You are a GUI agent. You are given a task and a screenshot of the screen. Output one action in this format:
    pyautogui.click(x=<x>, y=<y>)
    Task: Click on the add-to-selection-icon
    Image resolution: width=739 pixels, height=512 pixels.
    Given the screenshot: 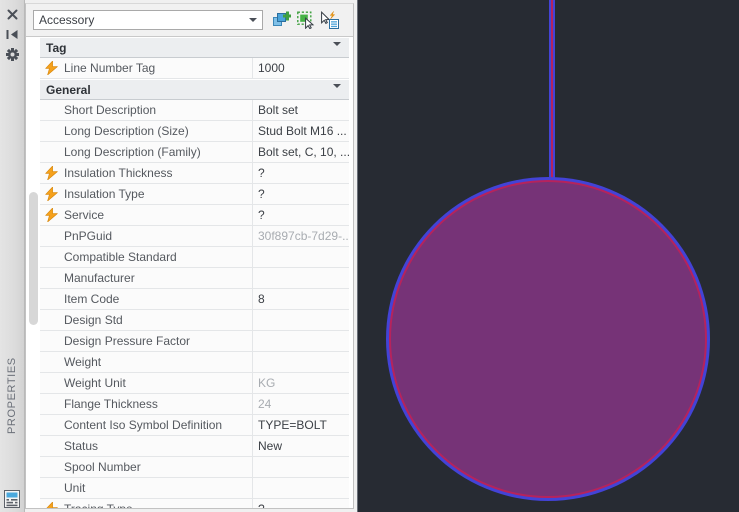 What is the action you would take?
    pyautogui.click(x=282, y=20)
    